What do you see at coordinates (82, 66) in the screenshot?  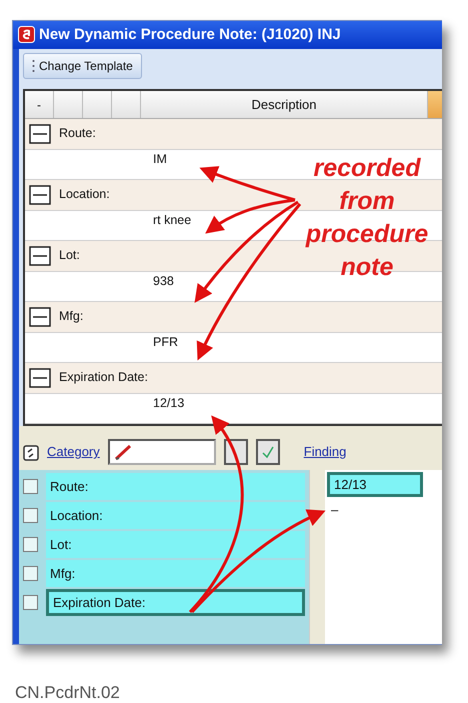 I see `change-template-button: Change Template` at bounding box center [82, 66].